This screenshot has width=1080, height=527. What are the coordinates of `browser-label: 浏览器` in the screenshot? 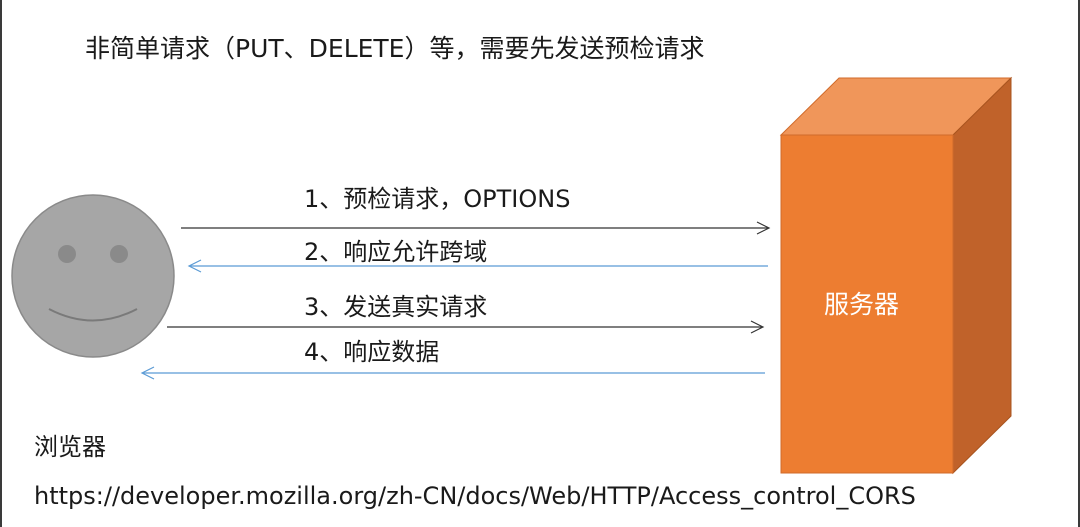 It's located at (70, 447).